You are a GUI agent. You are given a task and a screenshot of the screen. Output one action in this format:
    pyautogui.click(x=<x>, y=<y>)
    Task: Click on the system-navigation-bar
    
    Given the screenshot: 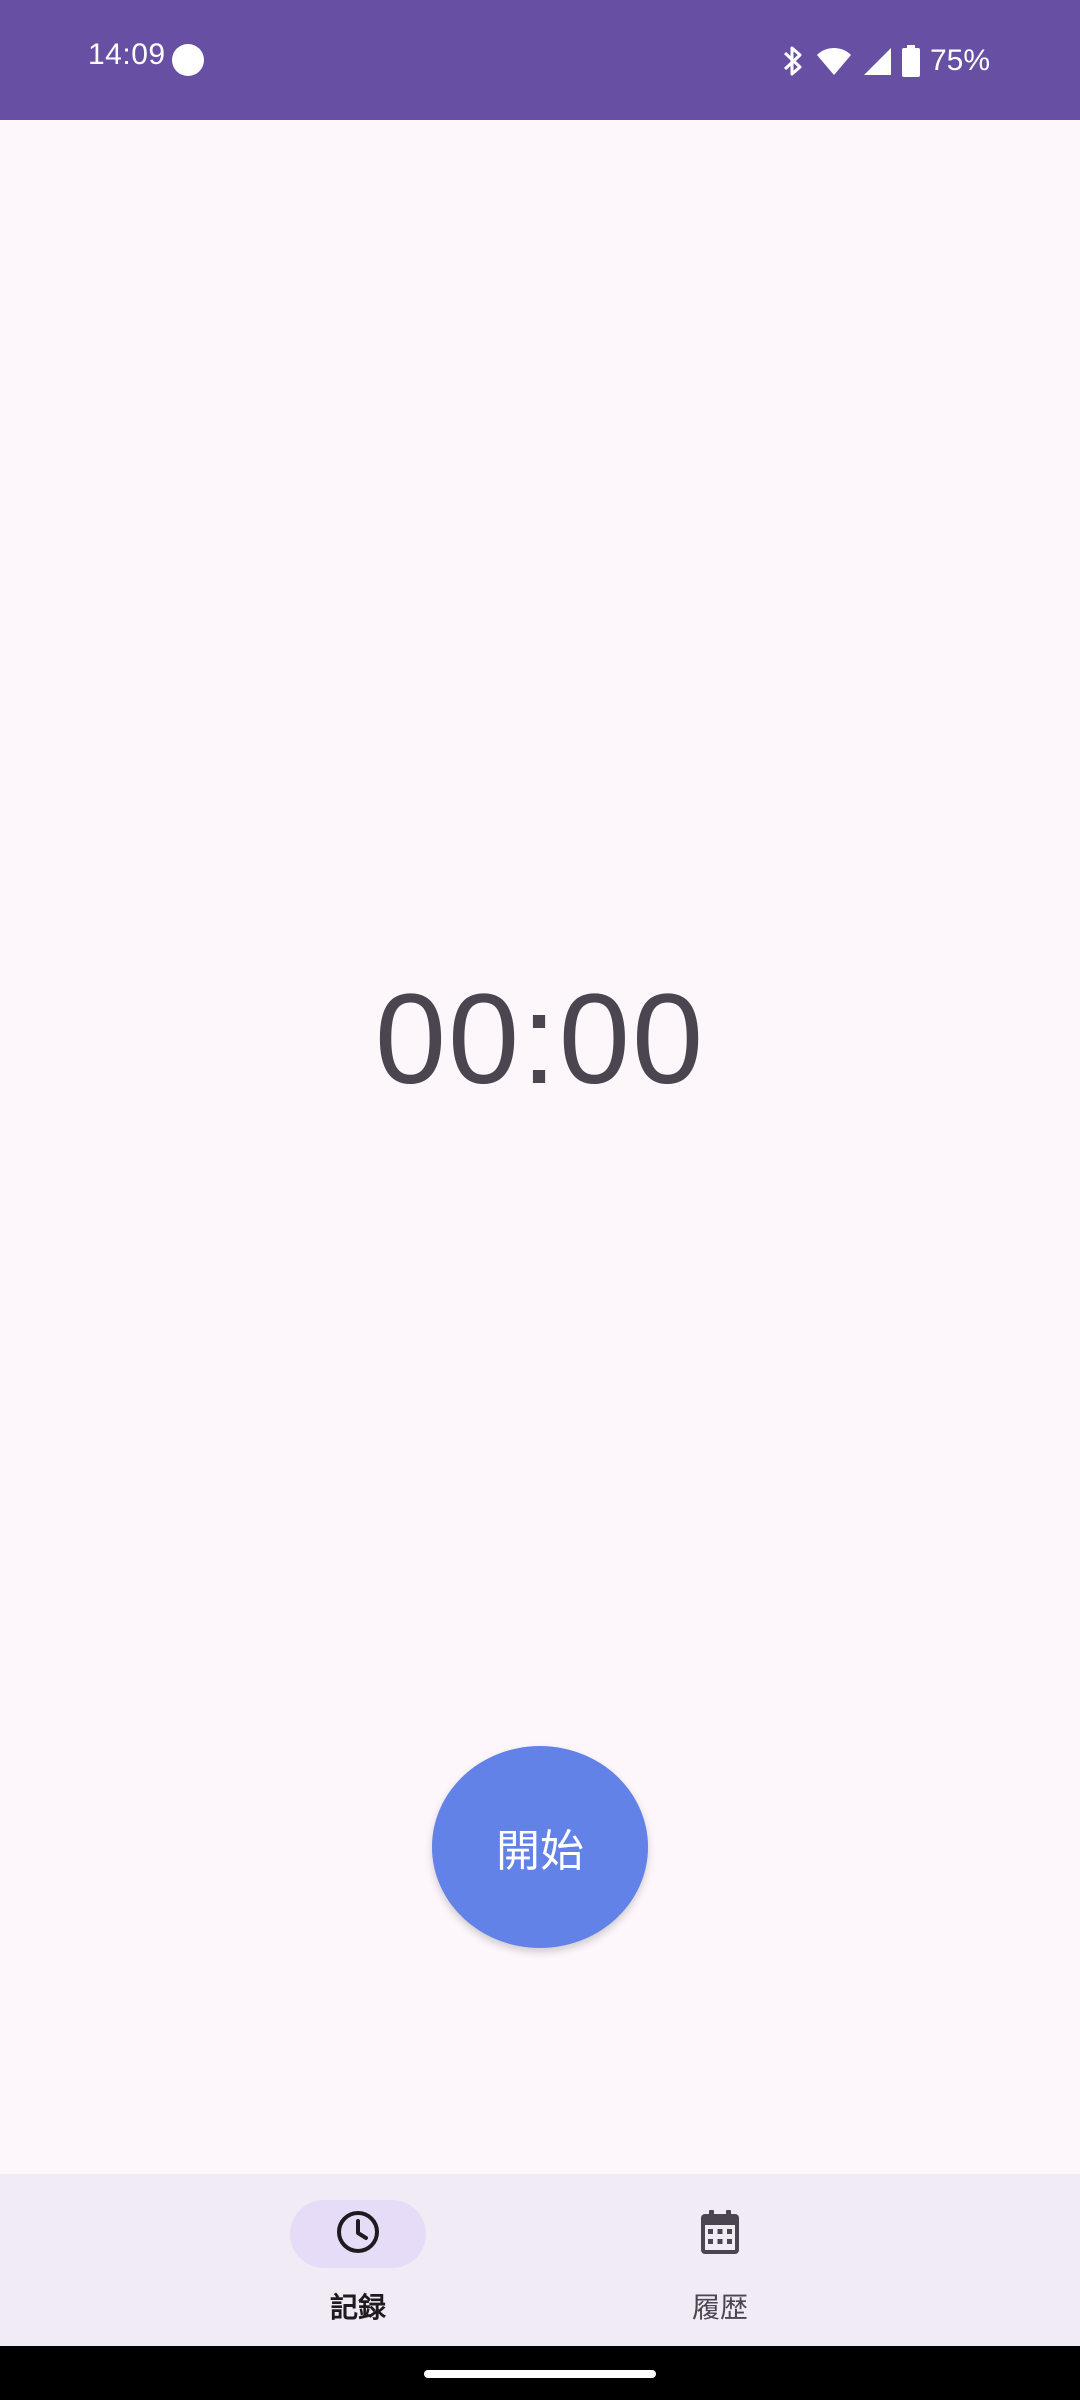 What is the action you would take?
    pyautogui.click(x=540, y=2373)
    